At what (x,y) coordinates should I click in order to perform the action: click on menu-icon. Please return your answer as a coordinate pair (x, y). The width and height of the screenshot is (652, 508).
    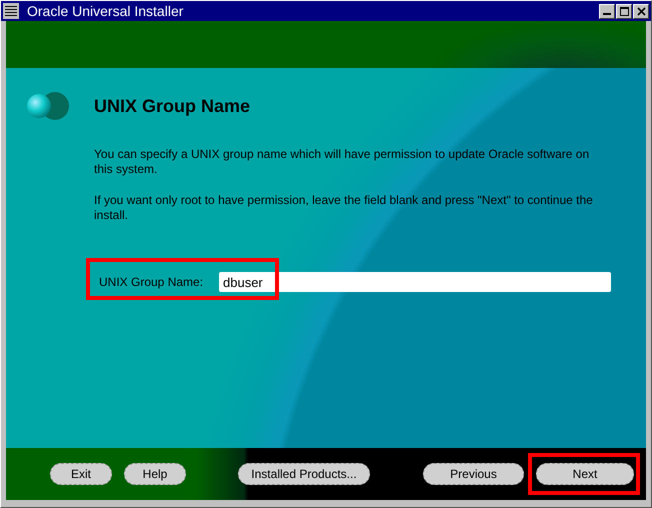
    Looking at the image, I should click on (11, 11).